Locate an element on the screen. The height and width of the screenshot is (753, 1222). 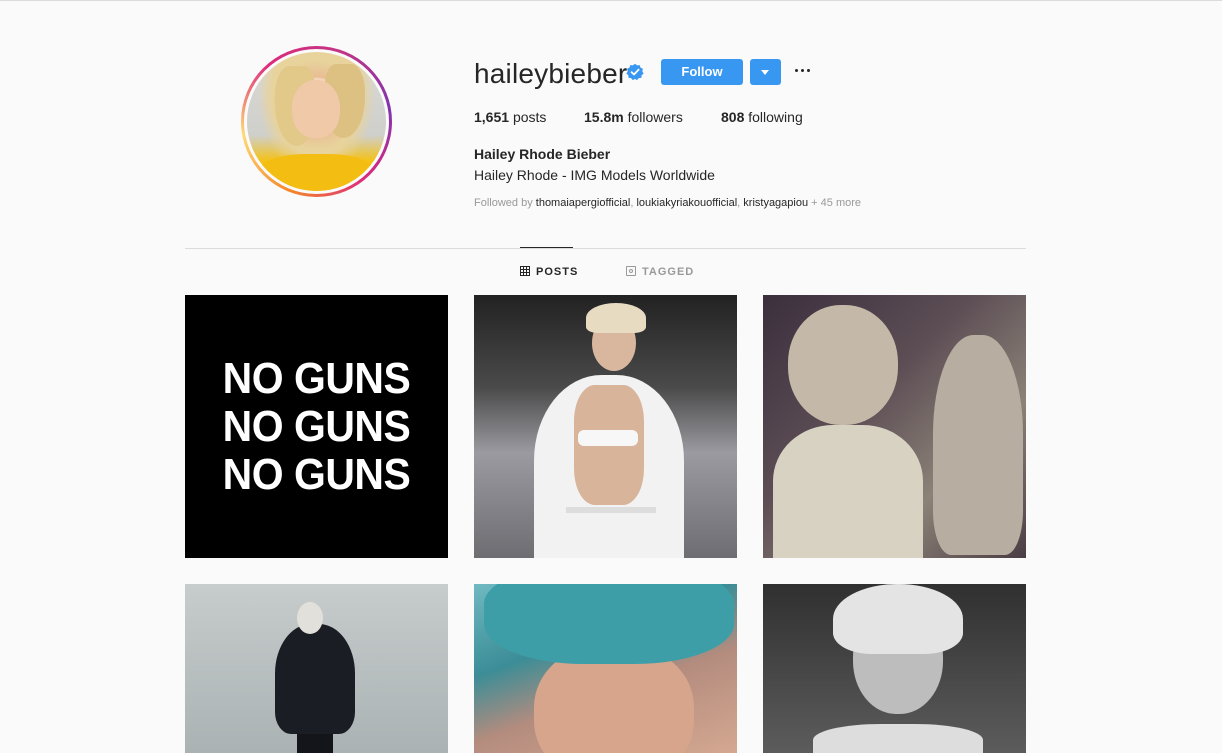
grid-icon is located at coordinates (525, 271).